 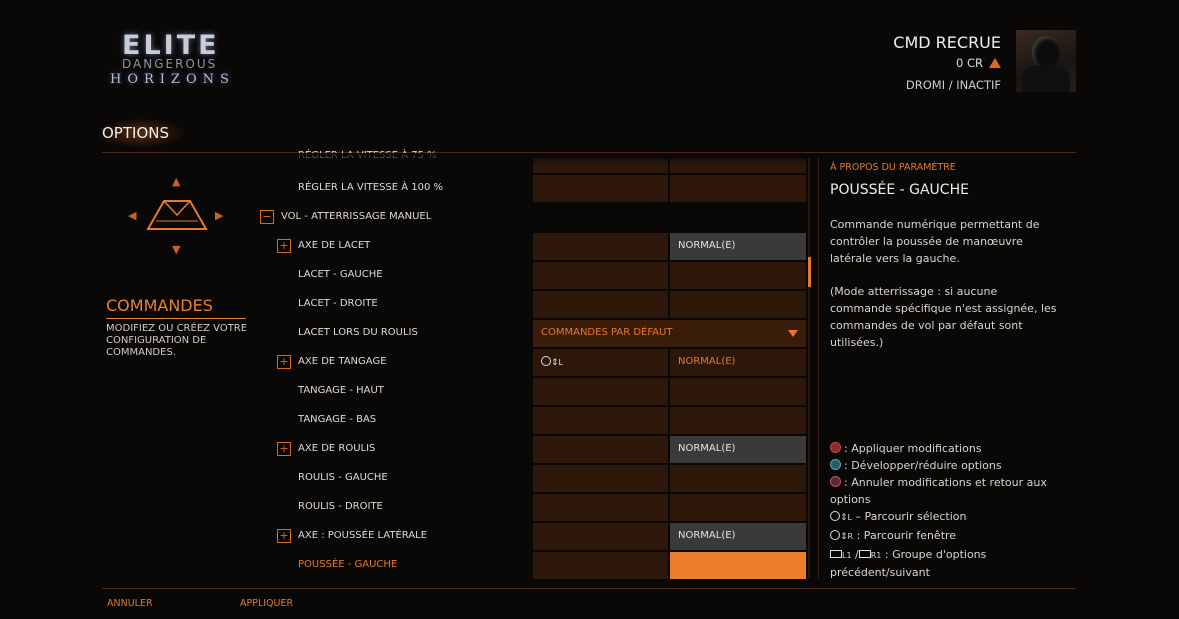 I want to click on about-label: À PROPOS DU PARAMÈTRE, so click(x=893, y=167).